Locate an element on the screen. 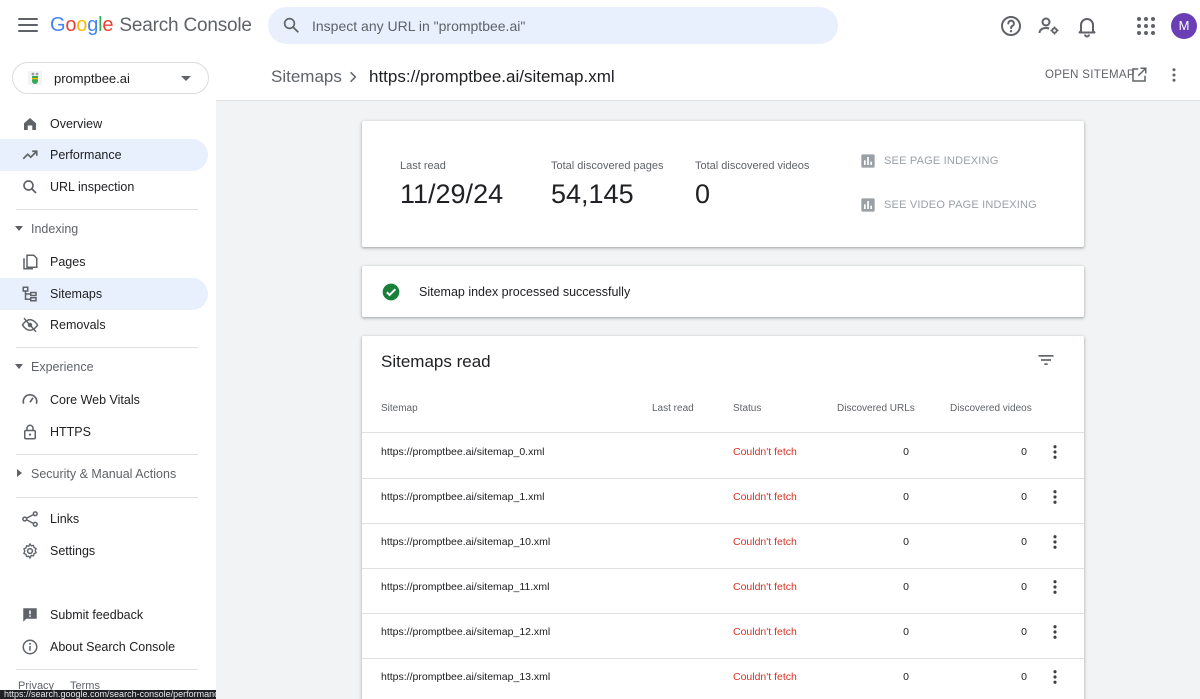 Image resolution: width=1200 pixels, height=699 pixels. column-header-discovered-urls: Discovered URLs is located at coordinates (876, 408).